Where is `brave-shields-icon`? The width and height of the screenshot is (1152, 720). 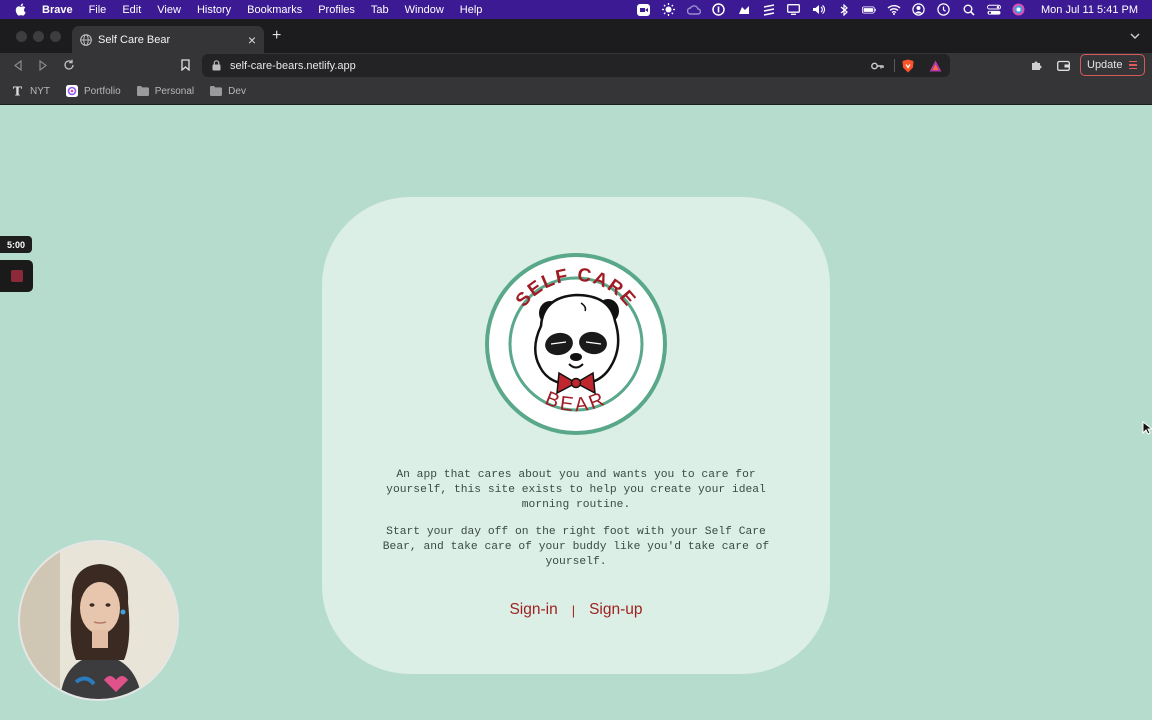 brave-shields-icon is located at coordinates (908, 65).